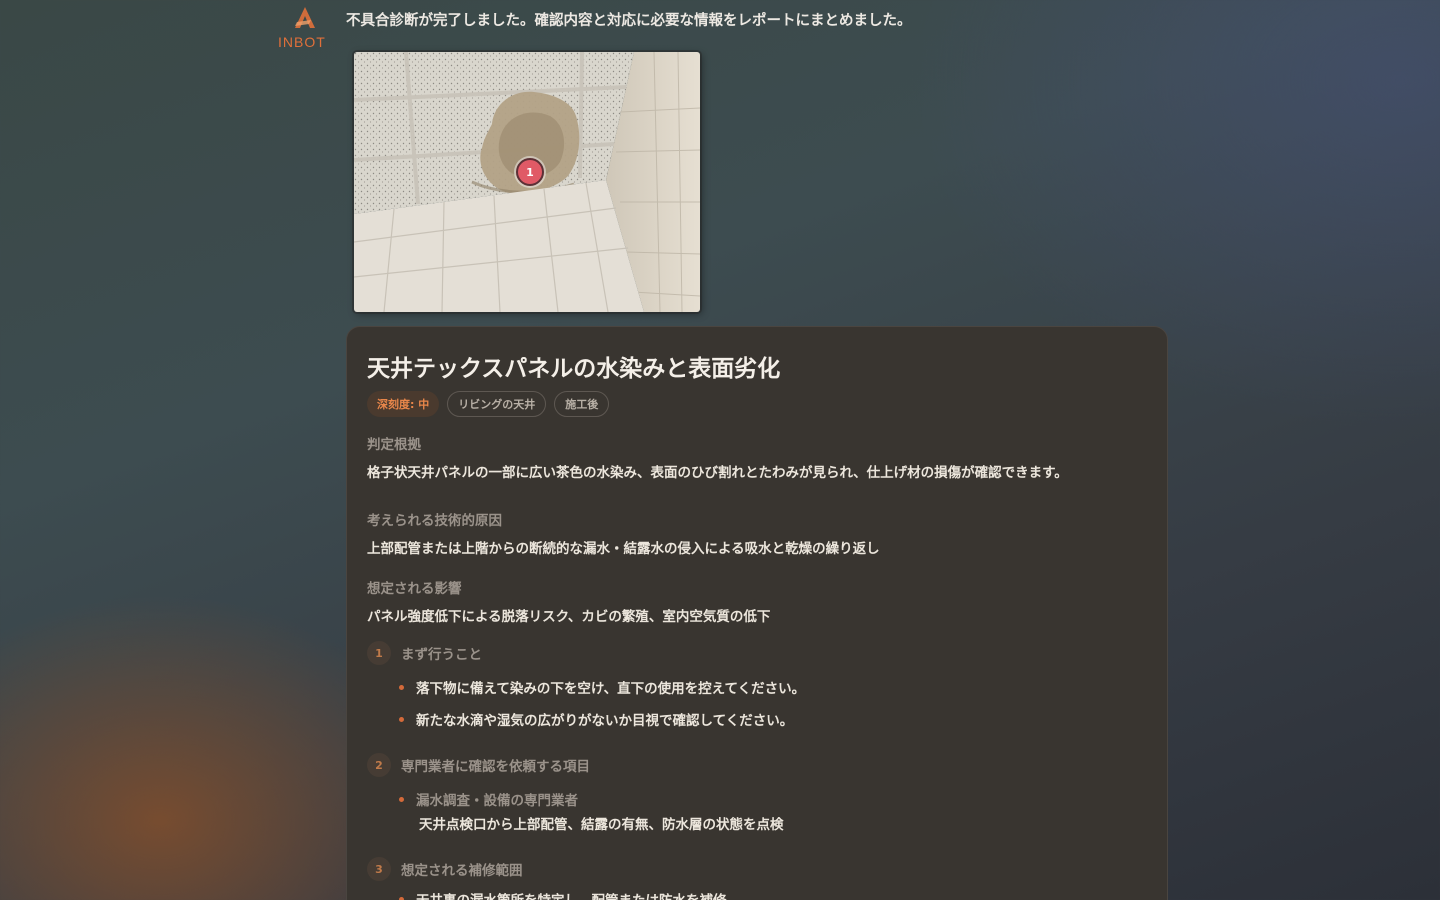  What do you see at coordinates (379, 765) in the screenshot?
I see `step-number: 2` at bounding box center [379, 765].